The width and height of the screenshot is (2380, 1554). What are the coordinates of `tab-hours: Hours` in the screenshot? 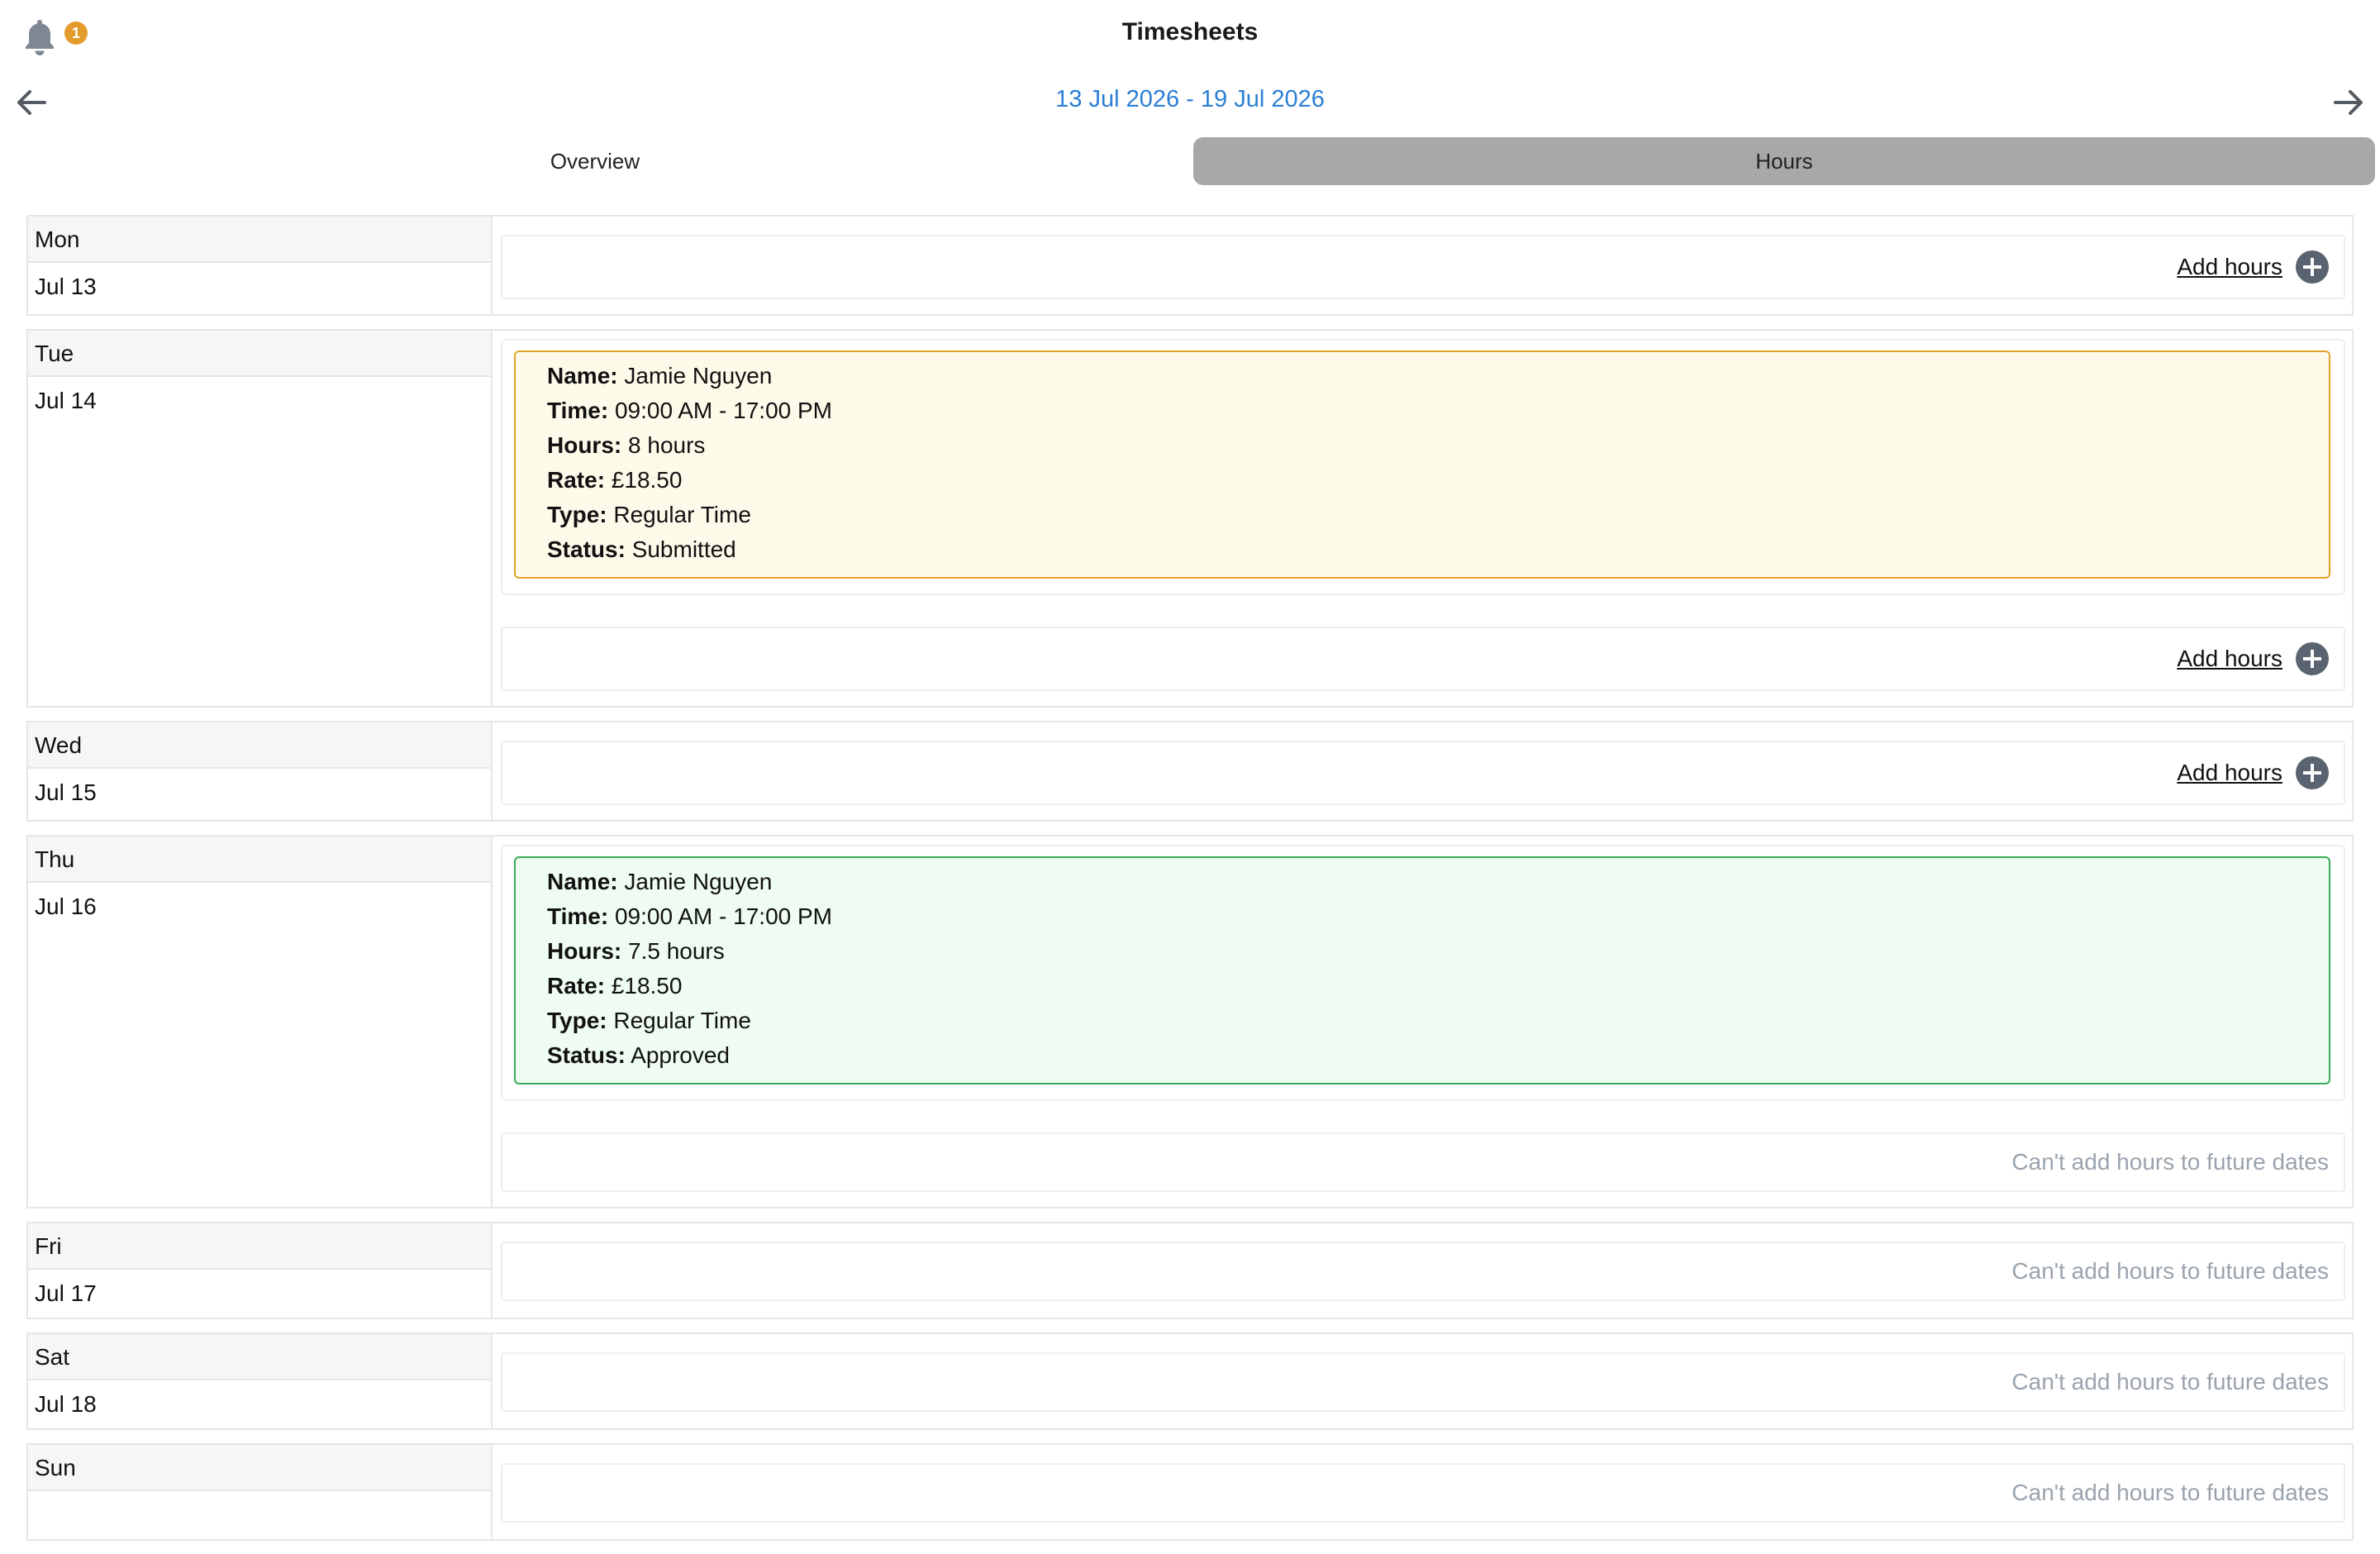 It's located at (1784, 161).